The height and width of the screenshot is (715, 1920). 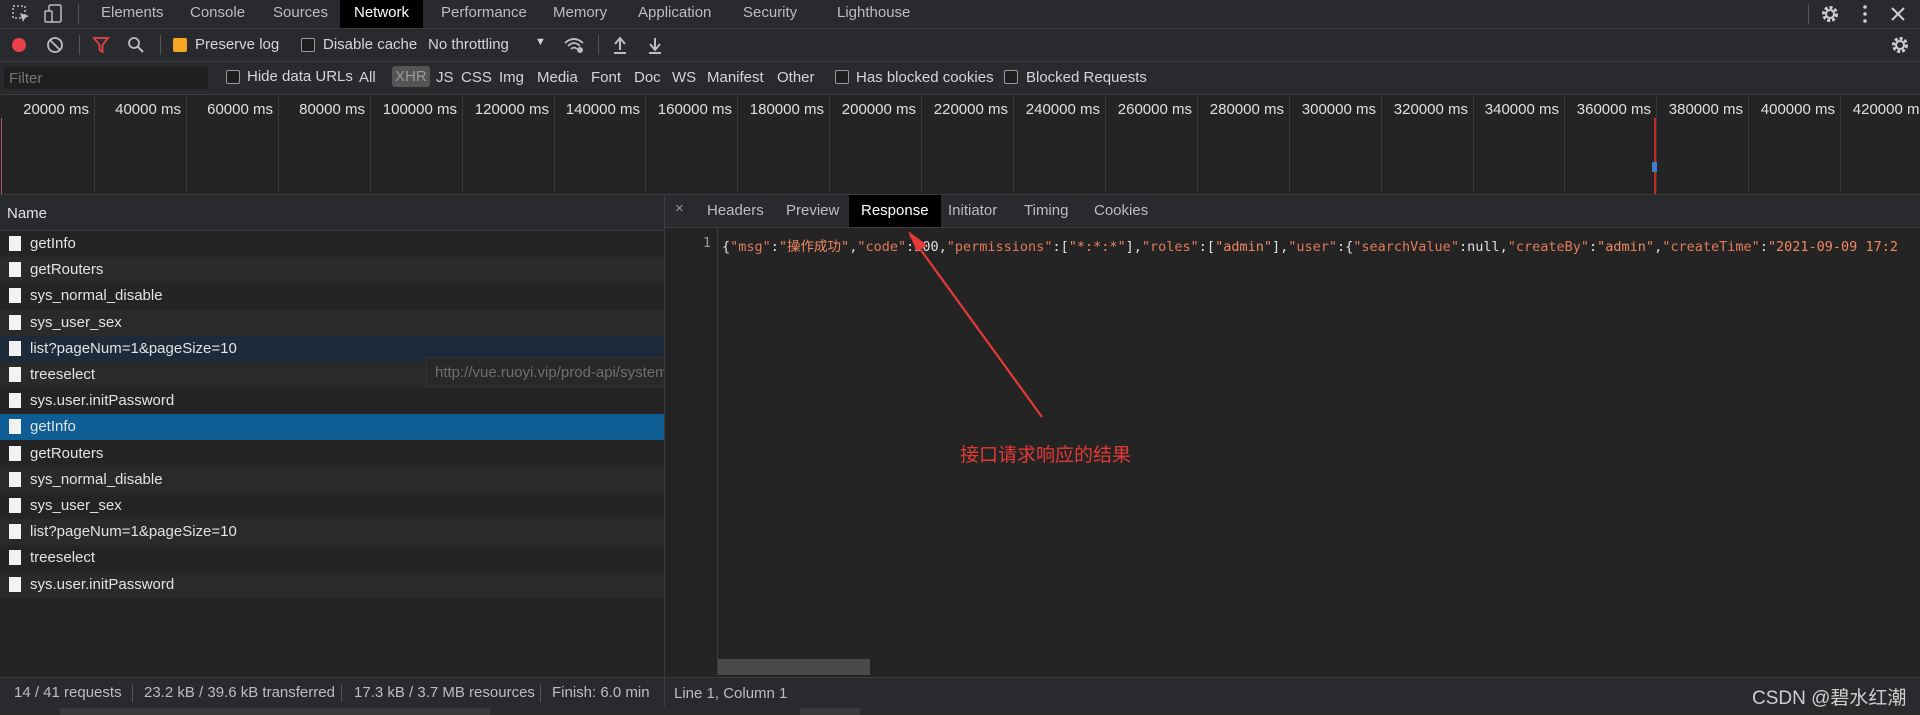 What do you see at coordinates (1121, 211) in the screenshot?
I see `tab-cookies: Cookies` at bounding box center [1121, 211].